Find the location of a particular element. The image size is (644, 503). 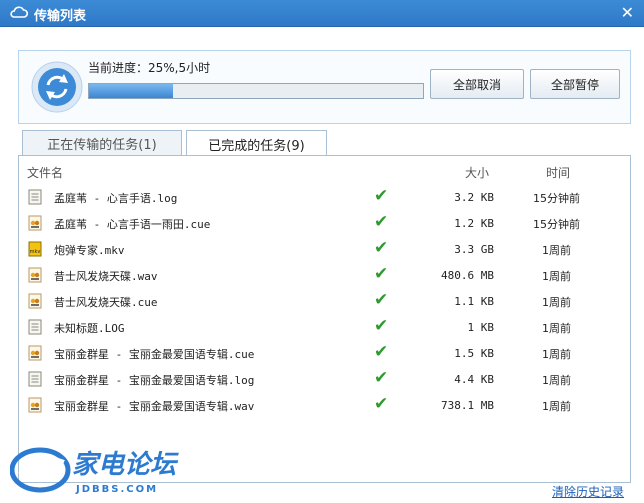

table-row: 孟庭苇 - 心言手语.log ✔ 3.2 KB 15分钟前 is located at coordinates (324, 197).